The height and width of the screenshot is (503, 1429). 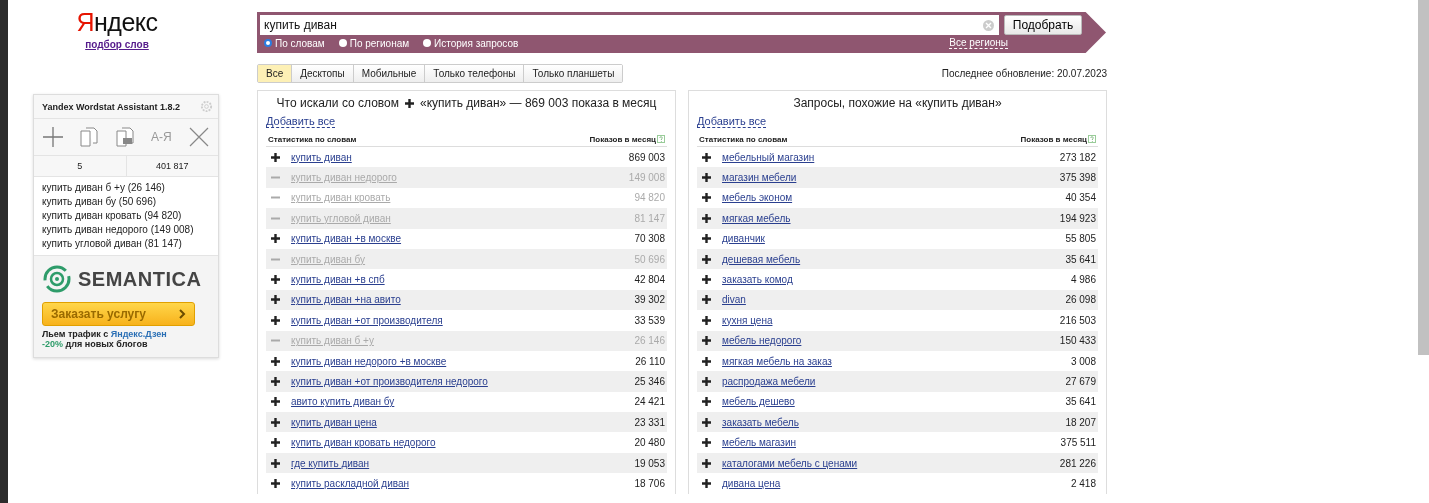 I want to click on phrase-link: купить диван +в москве, so click(x=346, y=239).